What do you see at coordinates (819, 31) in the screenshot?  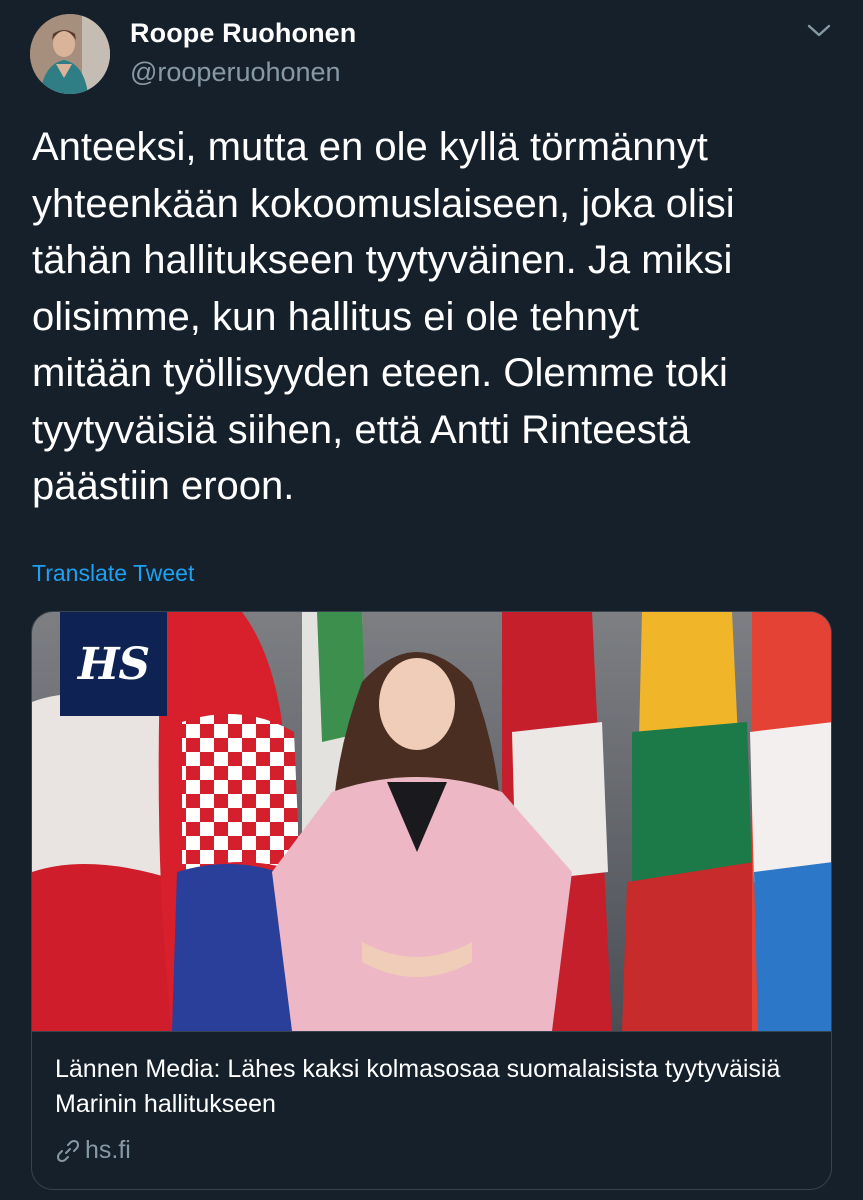 I see `chevron-down-icon` at bounding box center [819, 31].